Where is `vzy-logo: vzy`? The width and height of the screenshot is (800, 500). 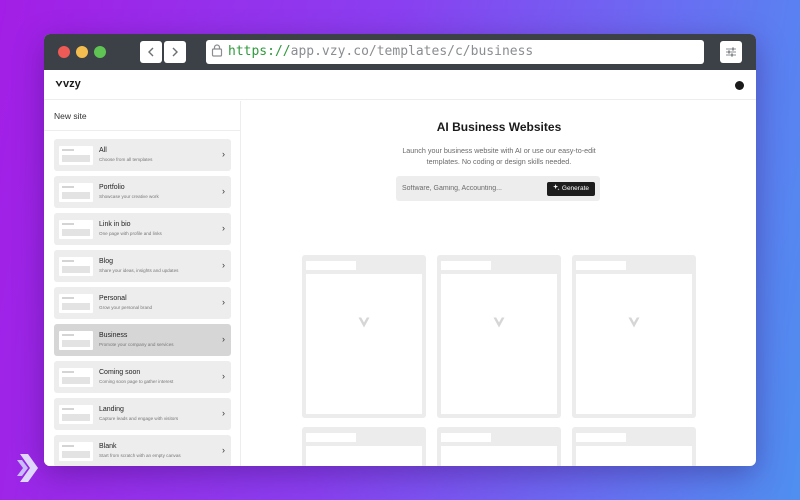 vzy-logo: vzy is located at coordinates (68, 84).